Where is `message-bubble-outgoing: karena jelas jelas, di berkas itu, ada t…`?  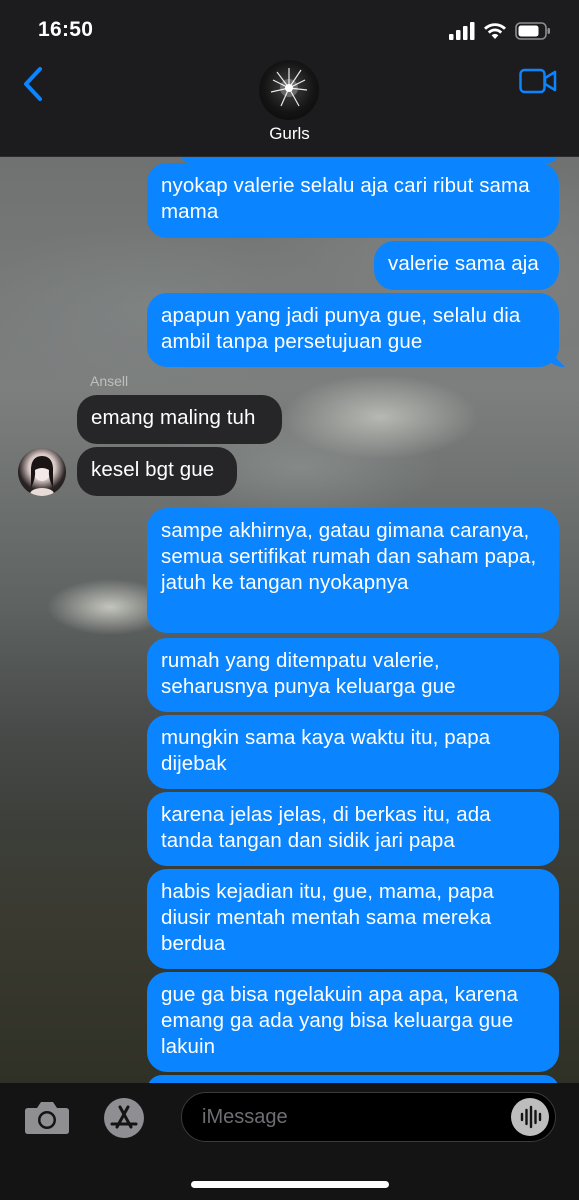 message-bubble-outgoing: karena jelas jelas, di berkas itu, ada t… is located at coordinates (353, 829).